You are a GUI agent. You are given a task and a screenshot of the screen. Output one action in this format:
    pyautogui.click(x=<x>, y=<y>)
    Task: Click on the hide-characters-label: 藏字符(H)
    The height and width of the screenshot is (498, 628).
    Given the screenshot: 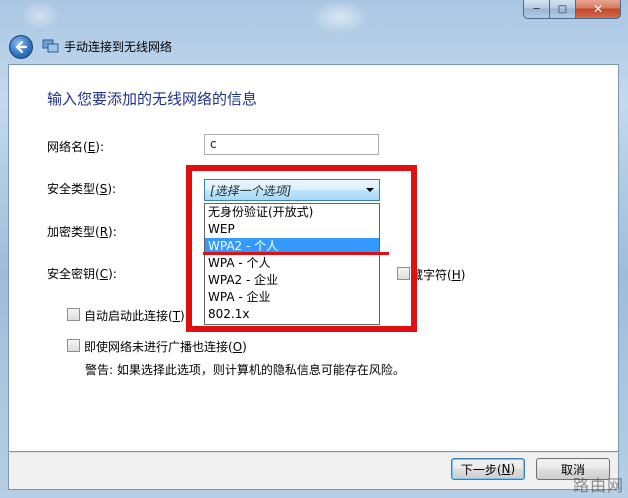 What is the action you would take?
    pyautogui.click(x=438, y=274)
    